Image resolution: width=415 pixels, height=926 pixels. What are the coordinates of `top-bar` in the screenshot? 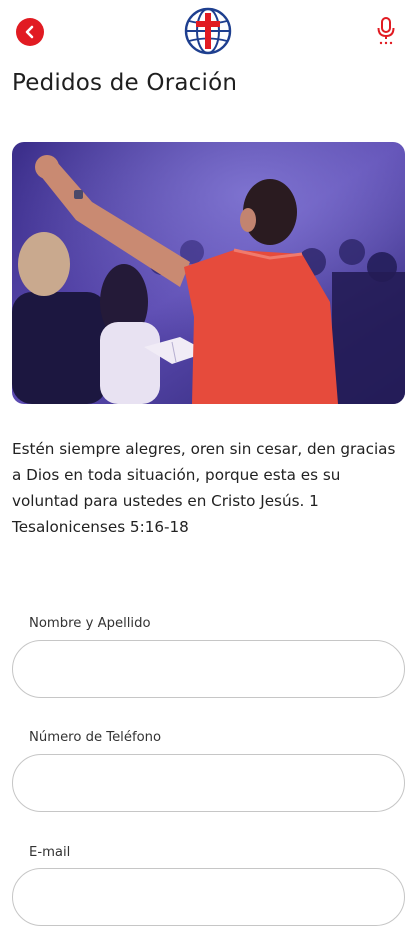 It's located at (207, 31).